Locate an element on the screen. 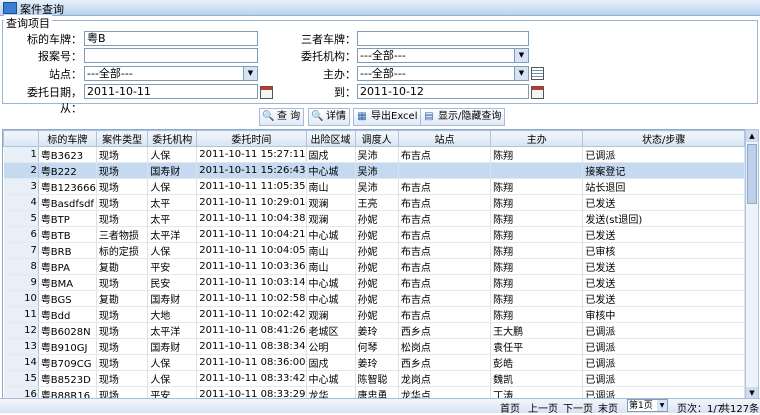 This screenshot has height=415, width=760. agency-label: 委托机构： is located at coordinates (328, 56).